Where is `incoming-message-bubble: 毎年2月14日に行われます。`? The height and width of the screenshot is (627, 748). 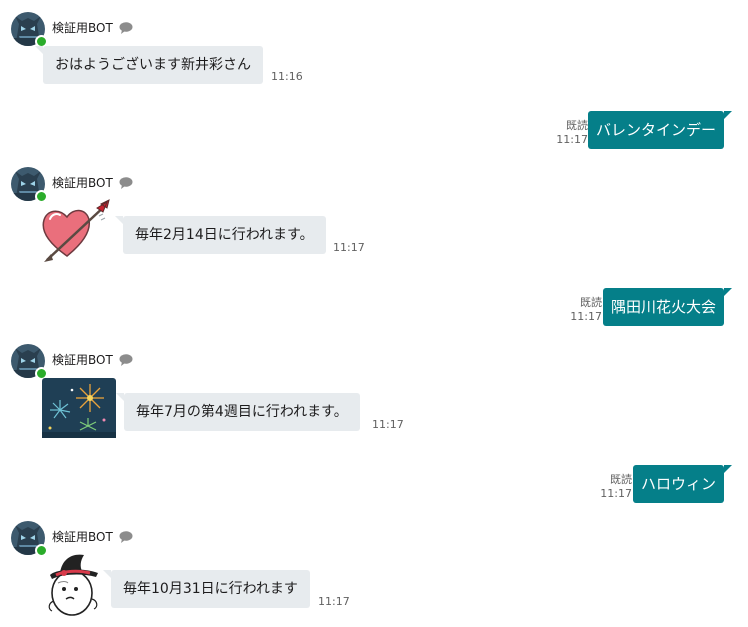
incoming-message-bubble: 毎年2月14日に行われます。 is located at coordinates (220, 235).